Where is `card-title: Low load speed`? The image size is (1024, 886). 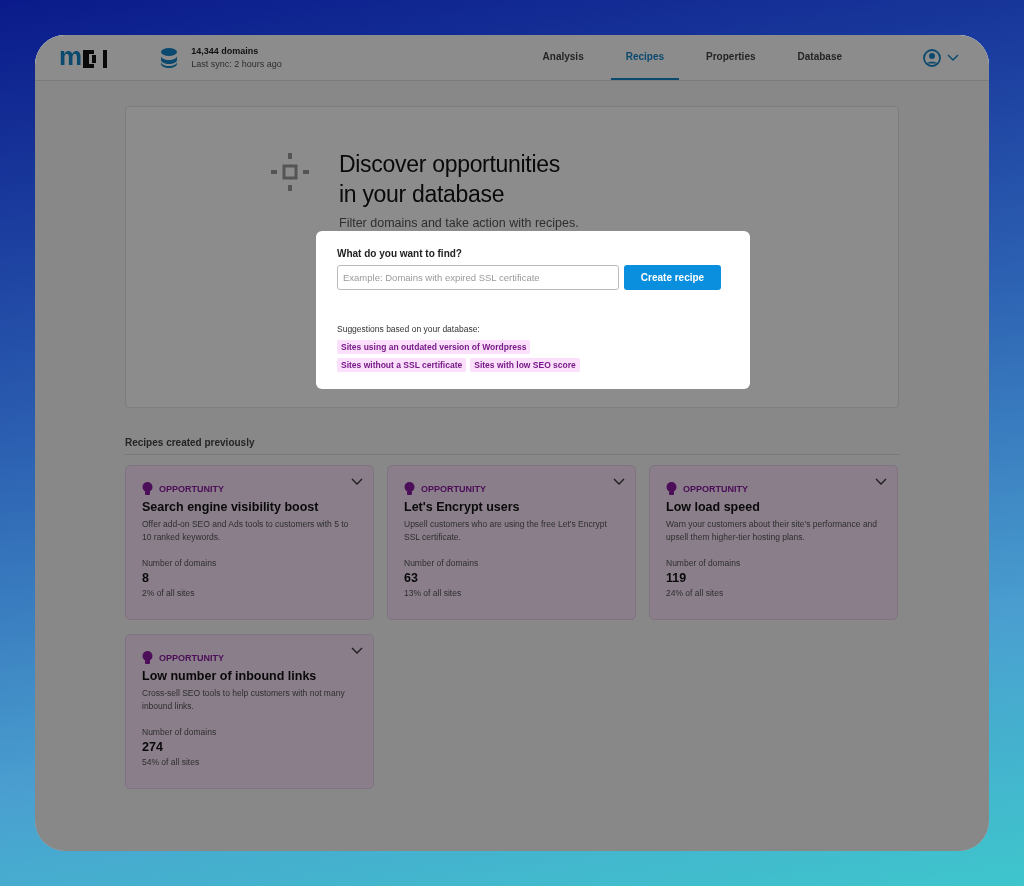
card-title: Low load speed is located at coordinates (713, 507).